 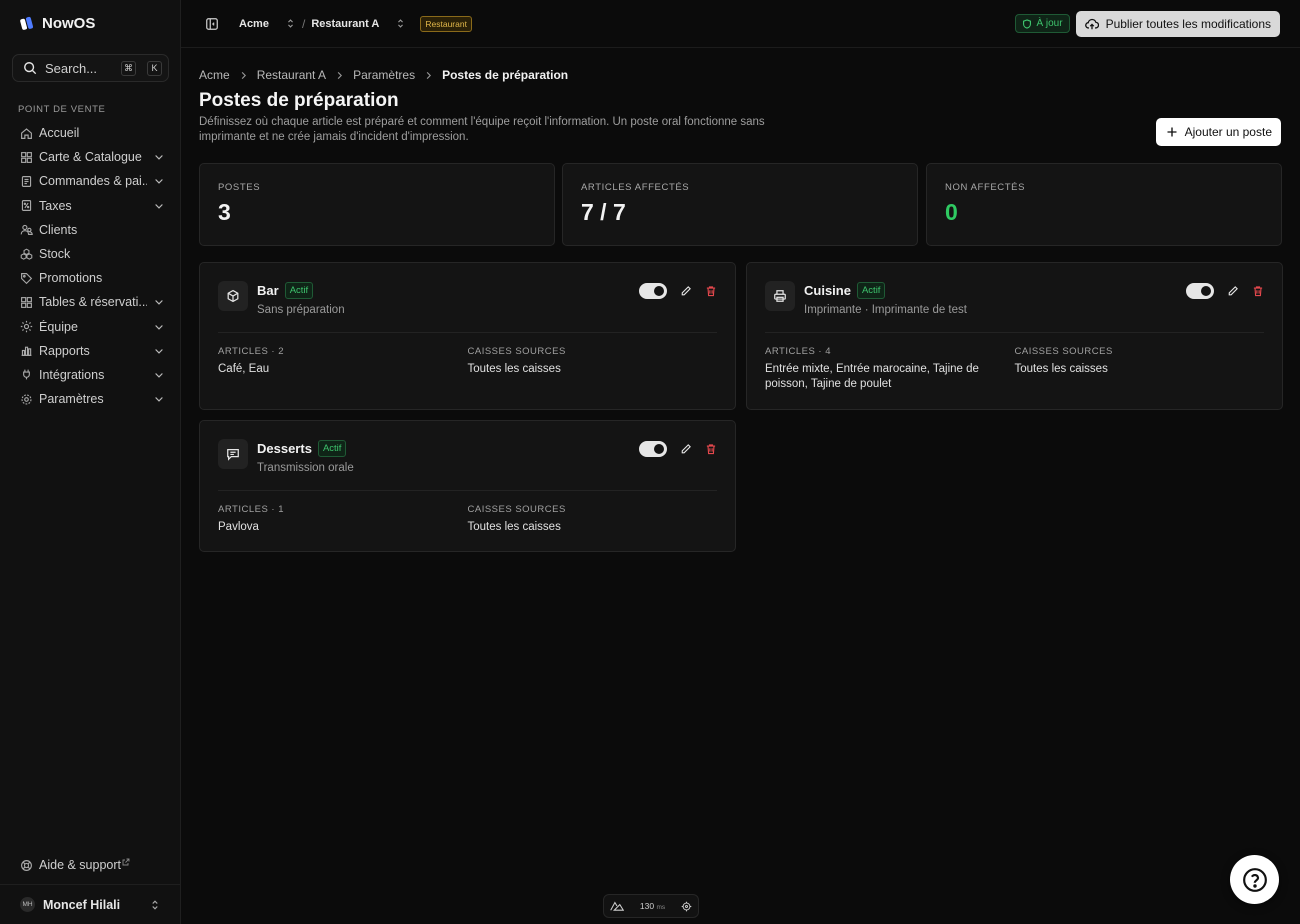 What do you see at coordinates (284, 448) in the screenshot?
I see `station-name: Desserts` at bounding box center [284, 448].